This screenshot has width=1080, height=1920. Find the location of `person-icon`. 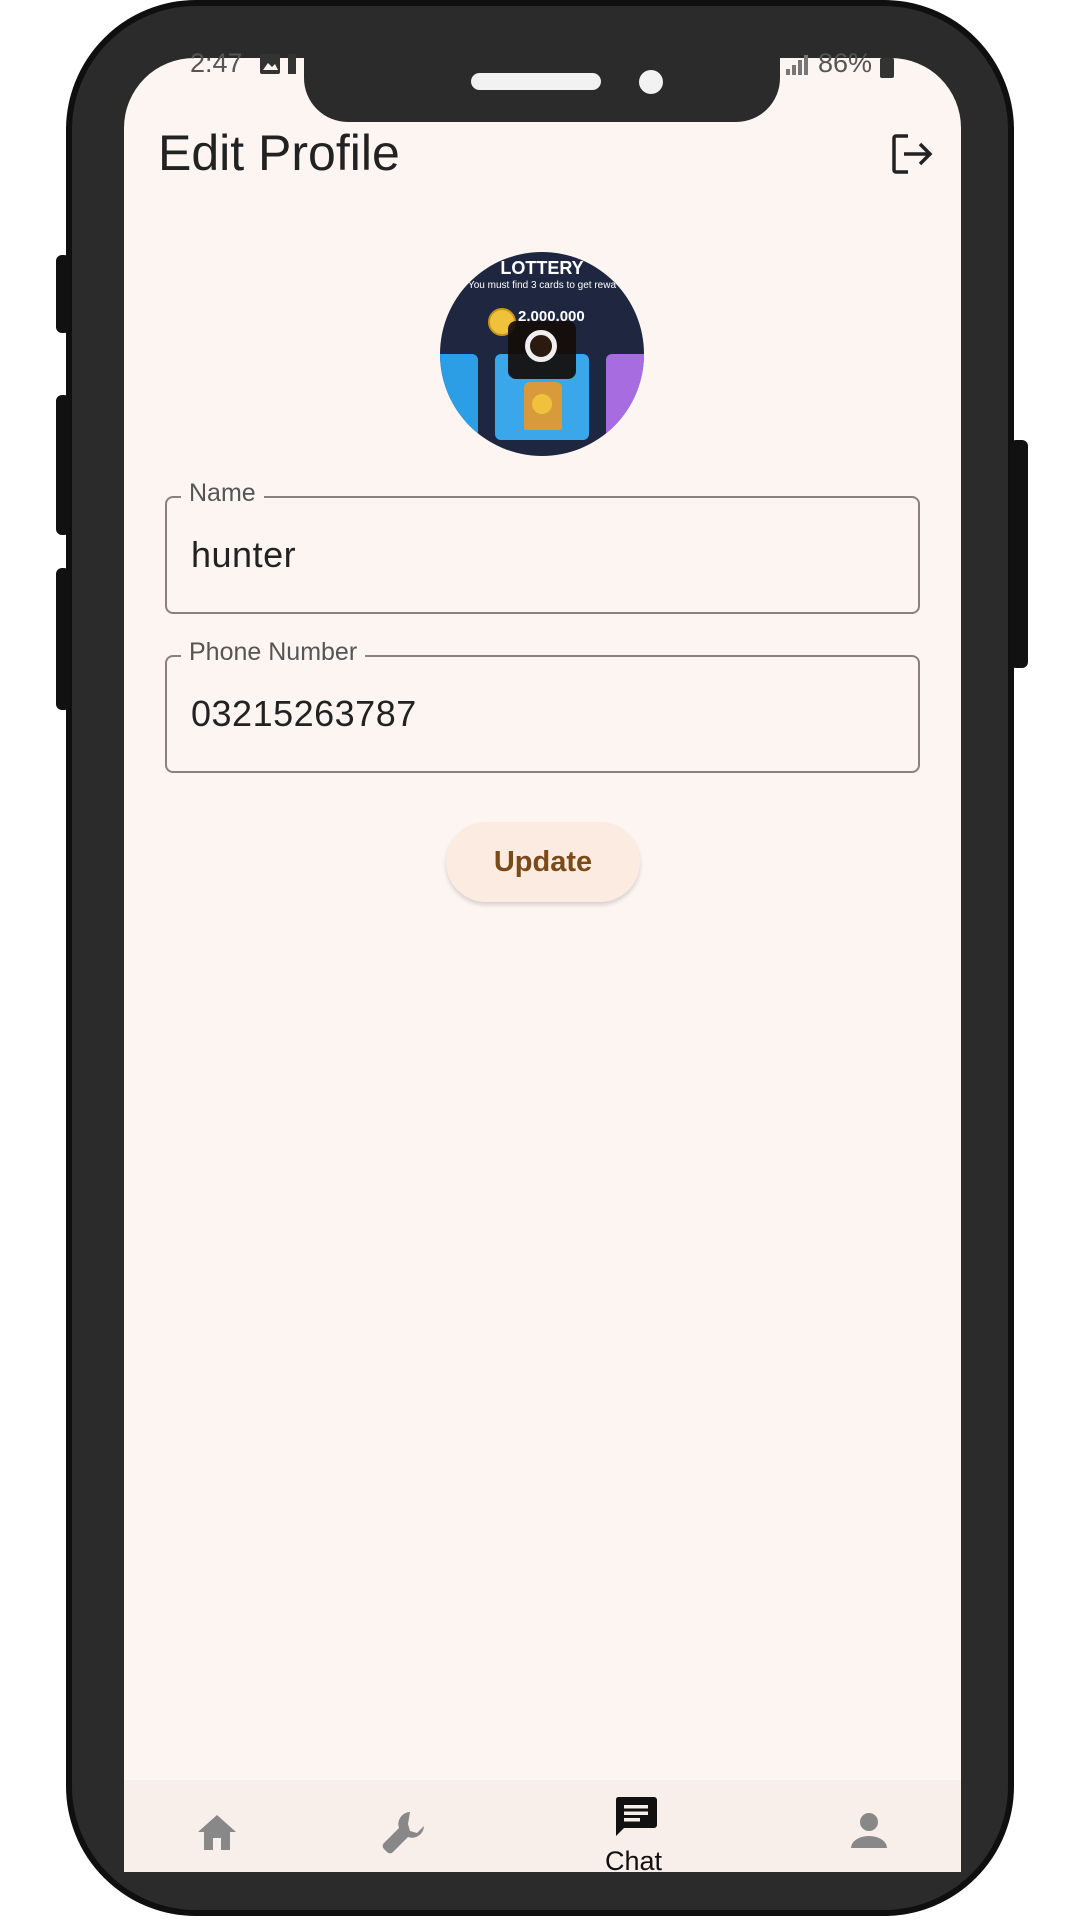

person-icon is located at coordinates (869, 1833).